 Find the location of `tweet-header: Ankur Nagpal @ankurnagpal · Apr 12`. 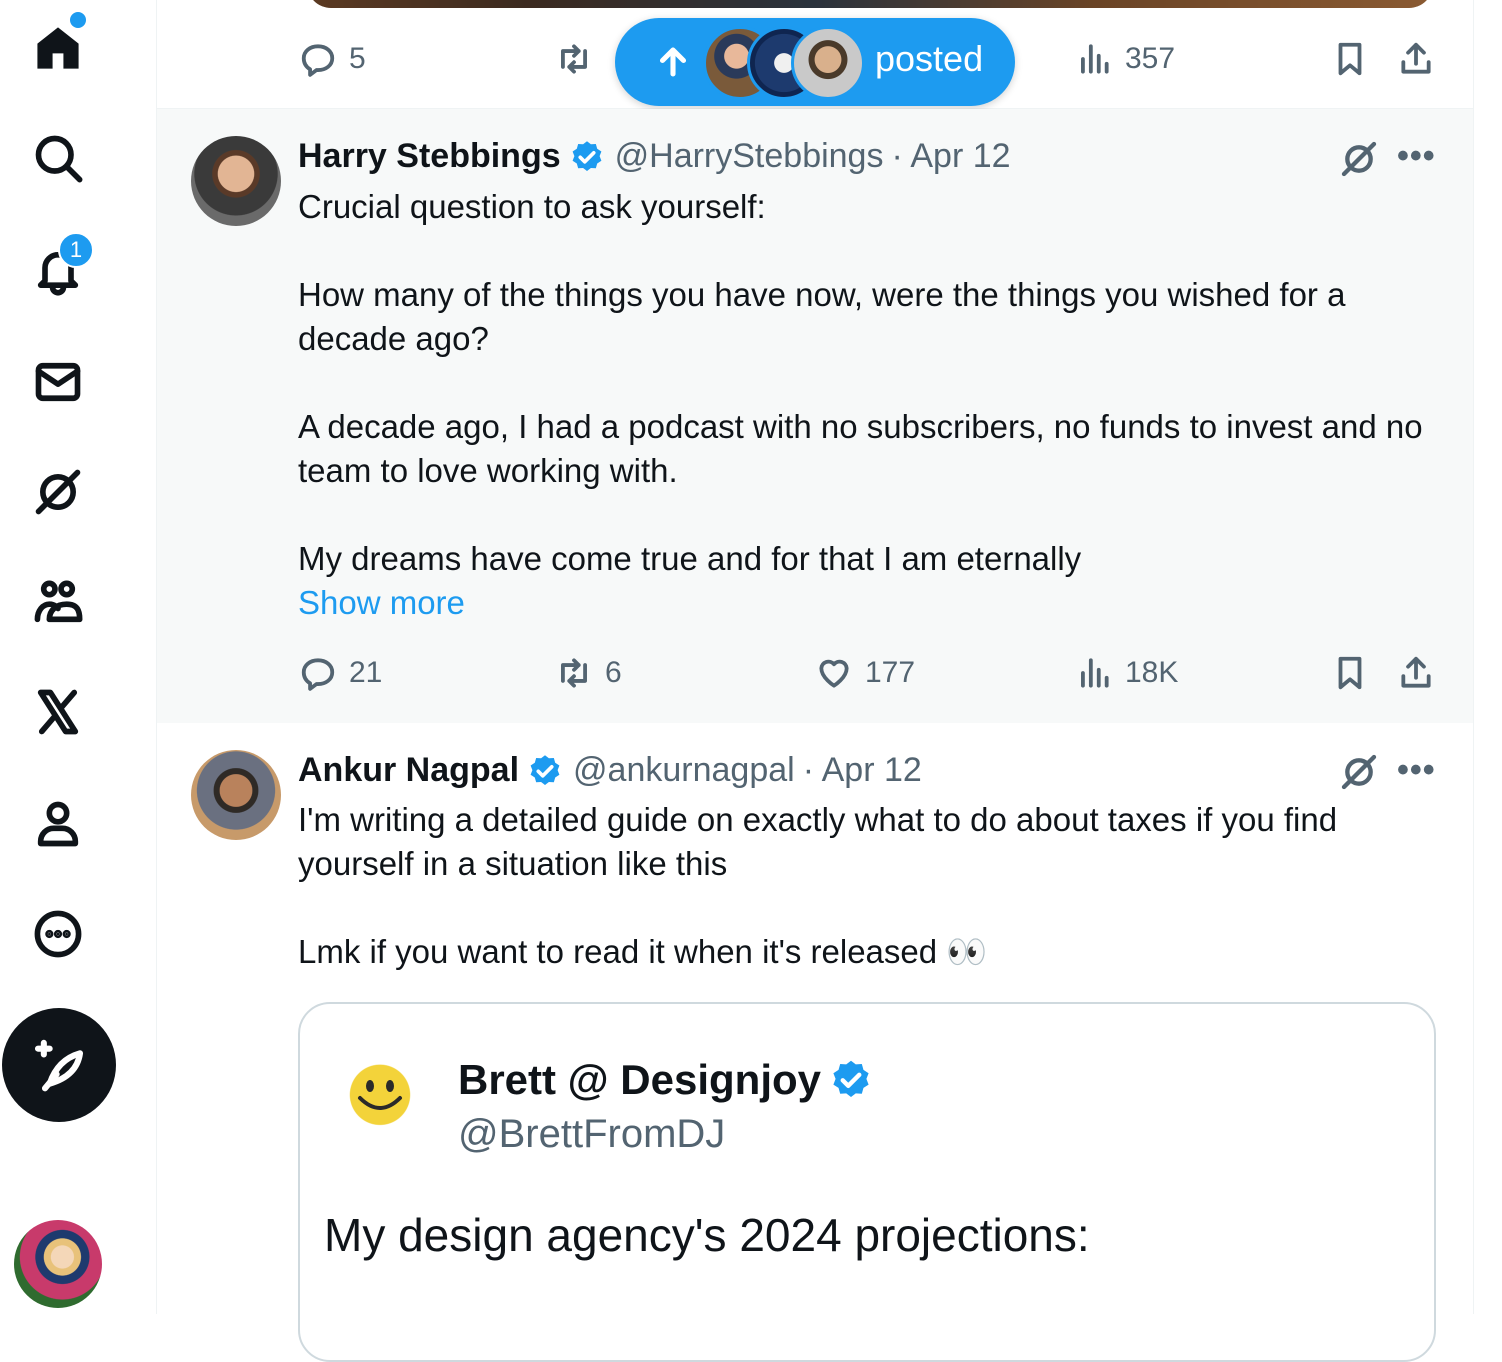

tweet-header: Ankur Nagpal @ankurnagpal · Apr 12 is located at coordinates (610, 770).